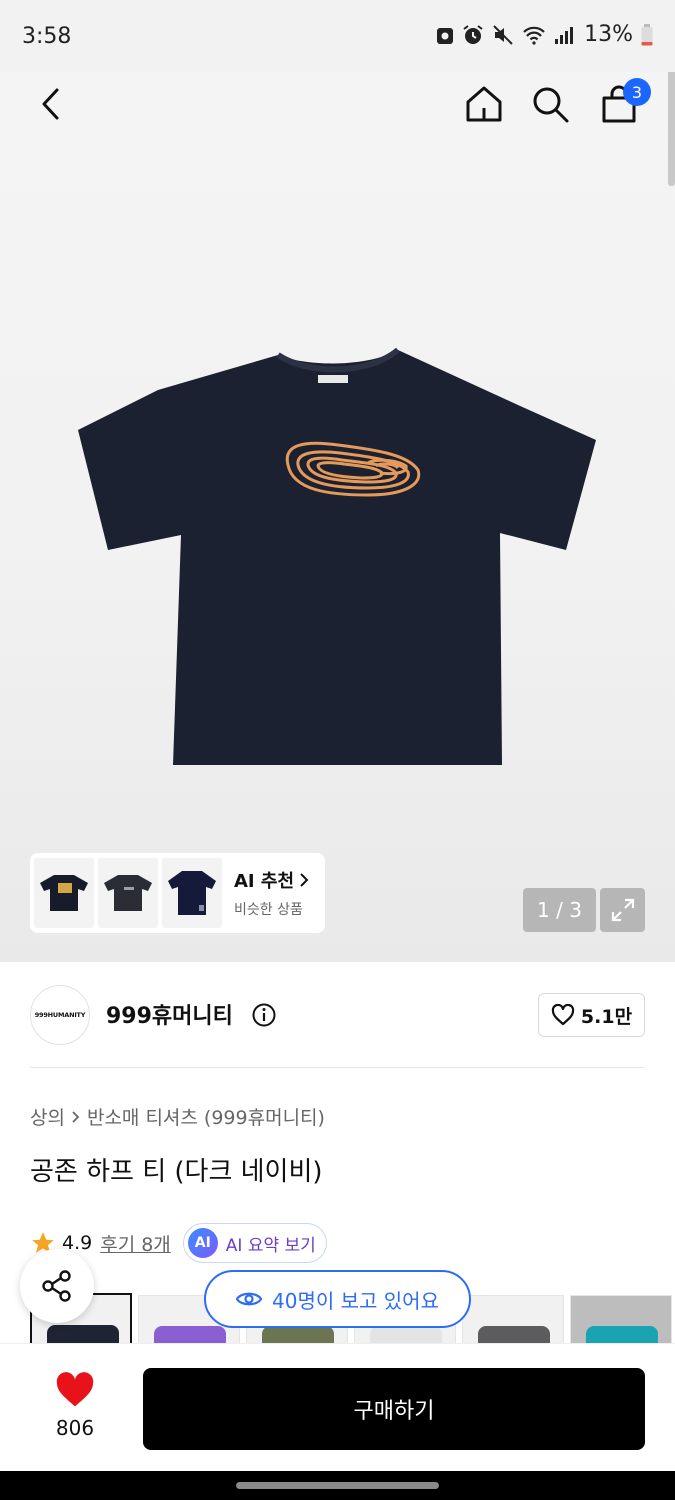  What do you see at coordinates (75, 1428) in the screenshot?
I see `wishlist-count: 806` at bounding box center [75, 1428].